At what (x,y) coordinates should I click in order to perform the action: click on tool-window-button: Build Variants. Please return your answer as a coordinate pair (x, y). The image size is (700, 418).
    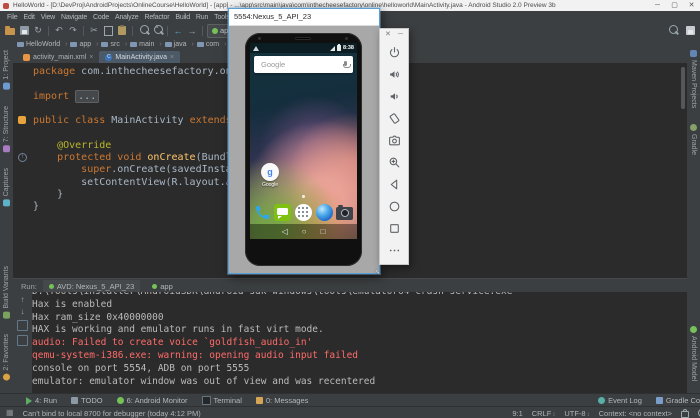
    Looking at the image, I should click on (6, 292).